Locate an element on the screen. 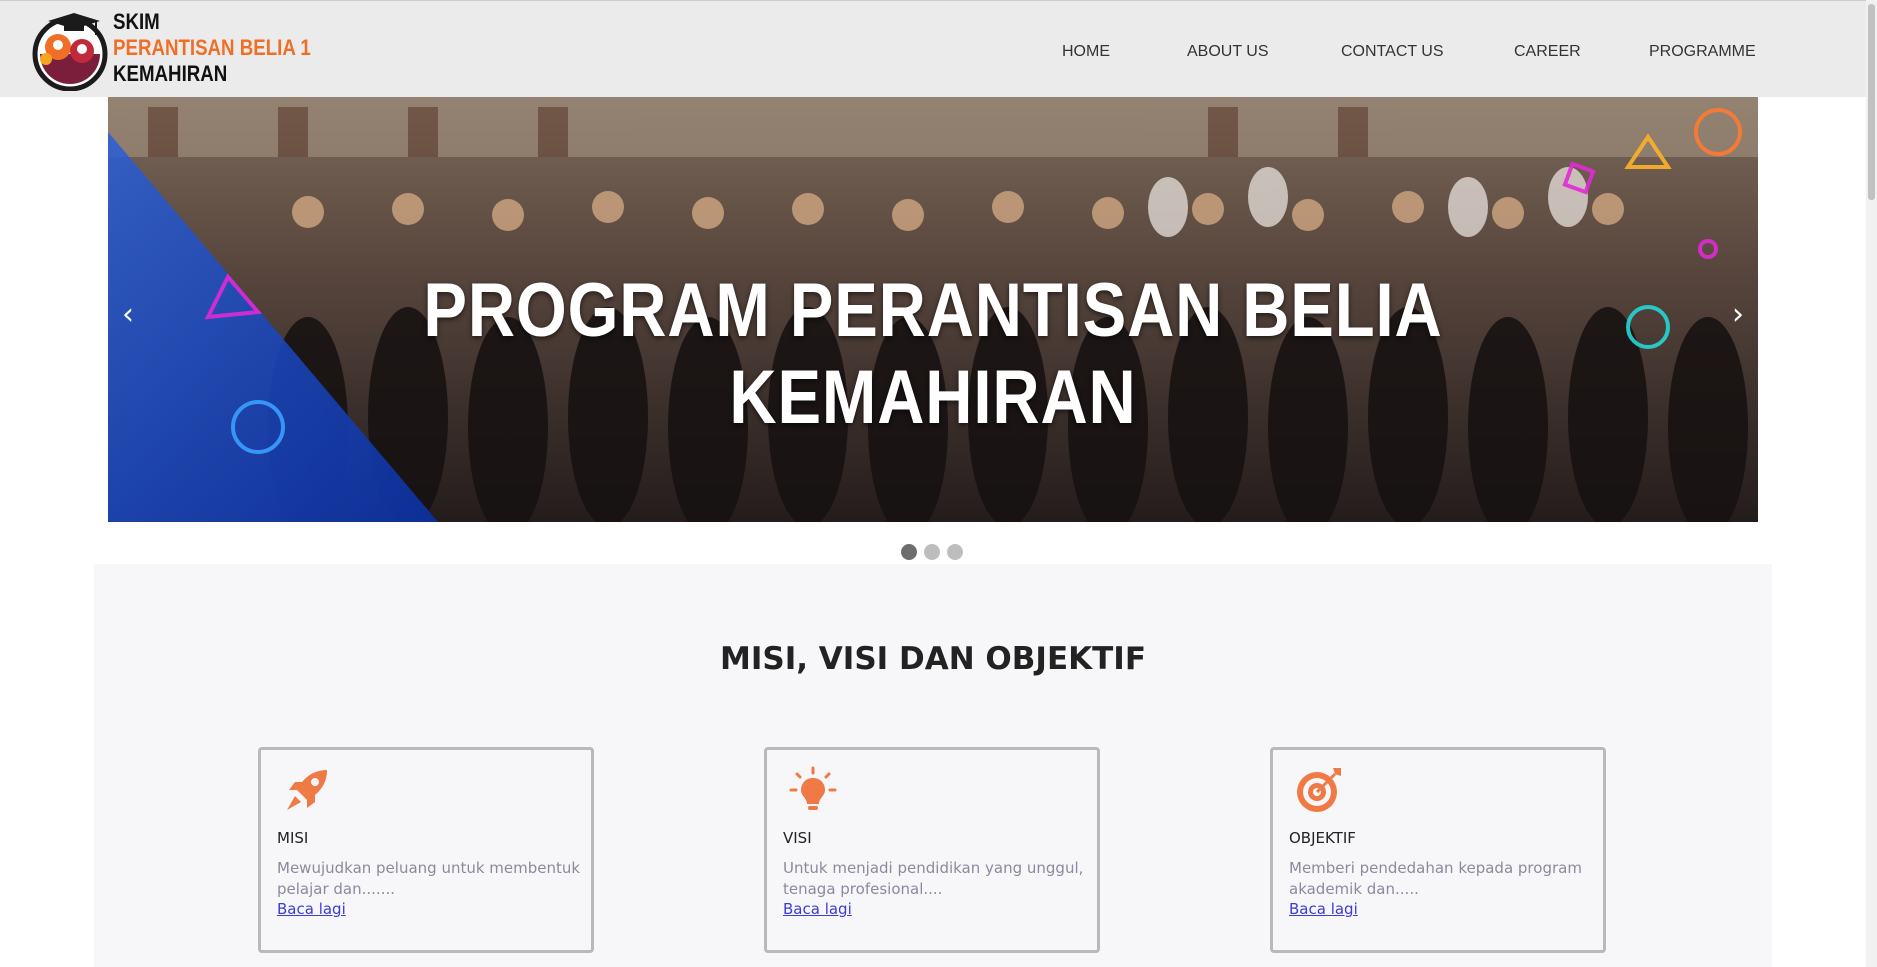  slide-title: PROGRAM PERANTISAN BELIA KEMAHIRAN is located at coordinates (933, 354).